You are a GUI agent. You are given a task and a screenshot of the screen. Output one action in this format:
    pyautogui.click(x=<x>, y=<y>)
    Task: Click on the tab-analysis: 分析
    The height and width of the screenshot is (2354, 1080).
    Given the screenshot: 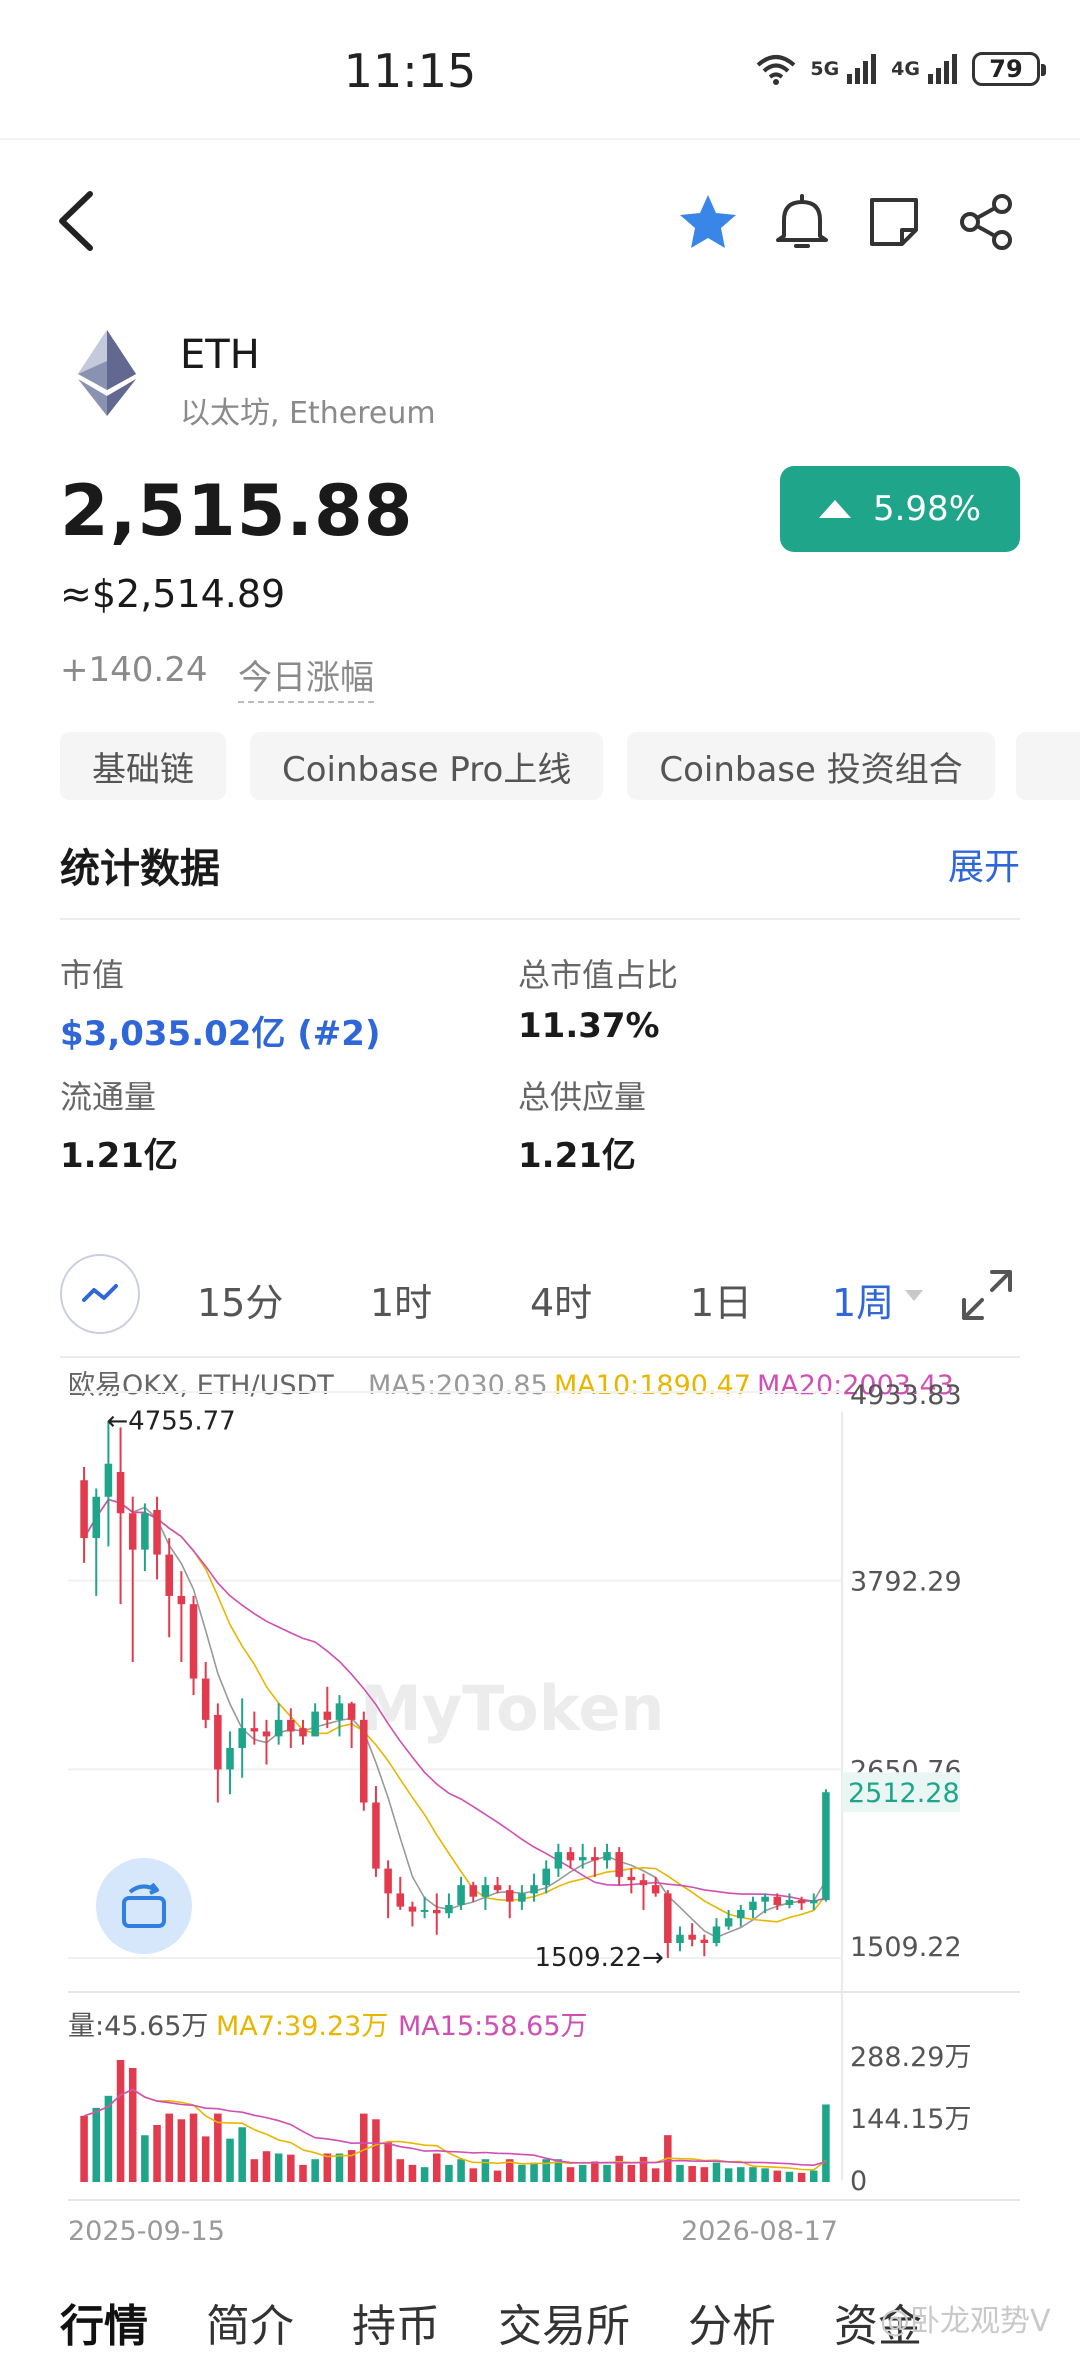 What is the action you would take?
    pyautogui.click(x=732, y=2322)
    